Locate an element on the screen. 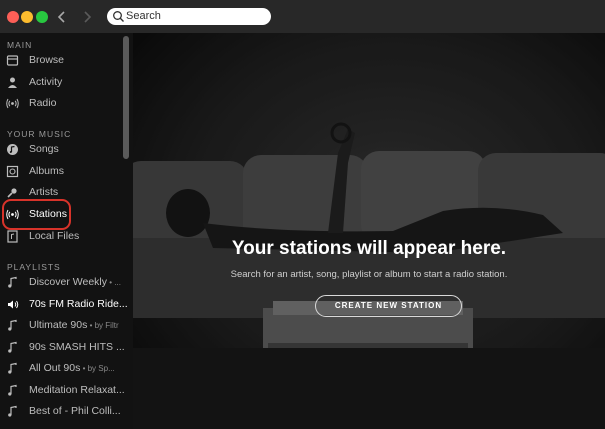 This screenshot has height=429, width=605. section-title-your-music: YOUR MUSIC is located at coordinates (39, 134).